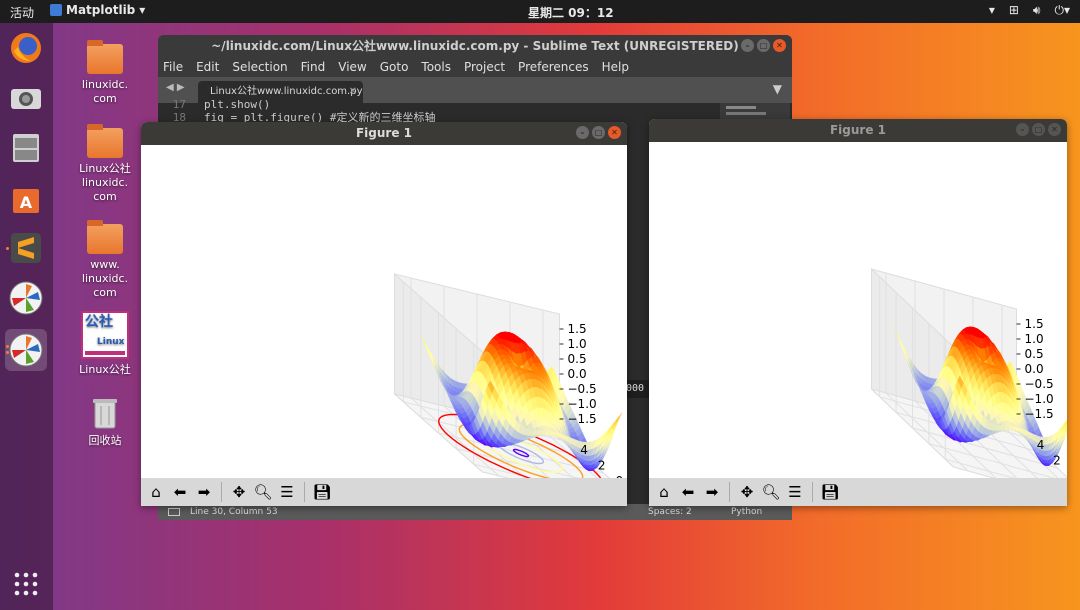 The width and height of the screenshot is (1080, 610). What do you see at coordinates (105, 422) in the screenshot?
I see `desktop-trash: 回收站` at bounding box center [105, 422].